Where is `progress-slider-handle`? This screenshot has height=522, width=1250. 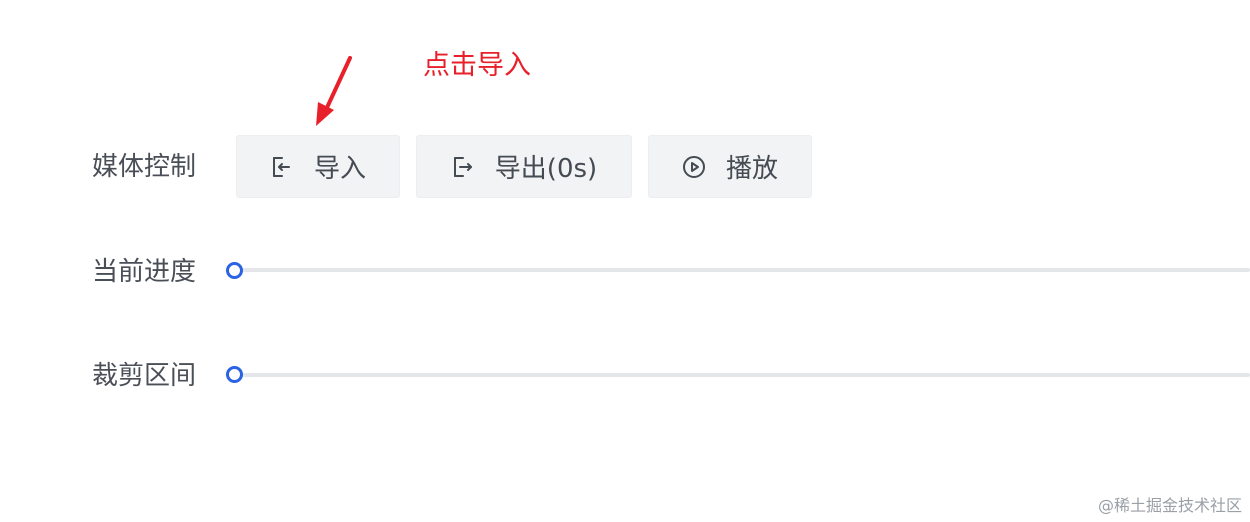
progress-slider-handle is located at coordinates (234, 270).